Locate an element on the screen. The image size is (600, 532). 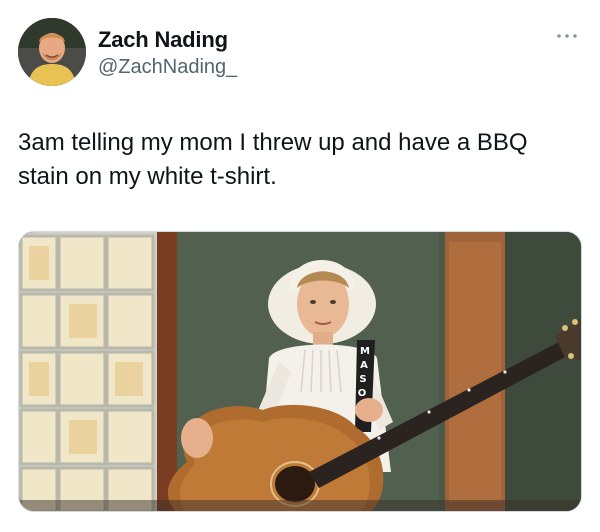
avatar-portrait-icon is located at coordinates (52, 52).